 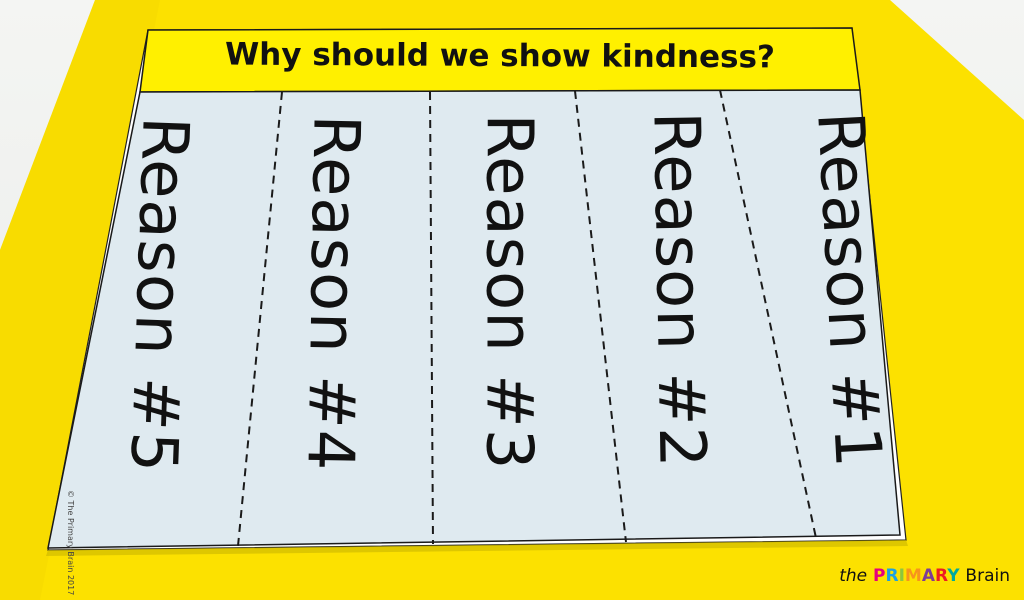 What do you see at coordinates (853, 576) in the screenshot?
I see `brand-prefix: the` at bounding box center [853, 576].